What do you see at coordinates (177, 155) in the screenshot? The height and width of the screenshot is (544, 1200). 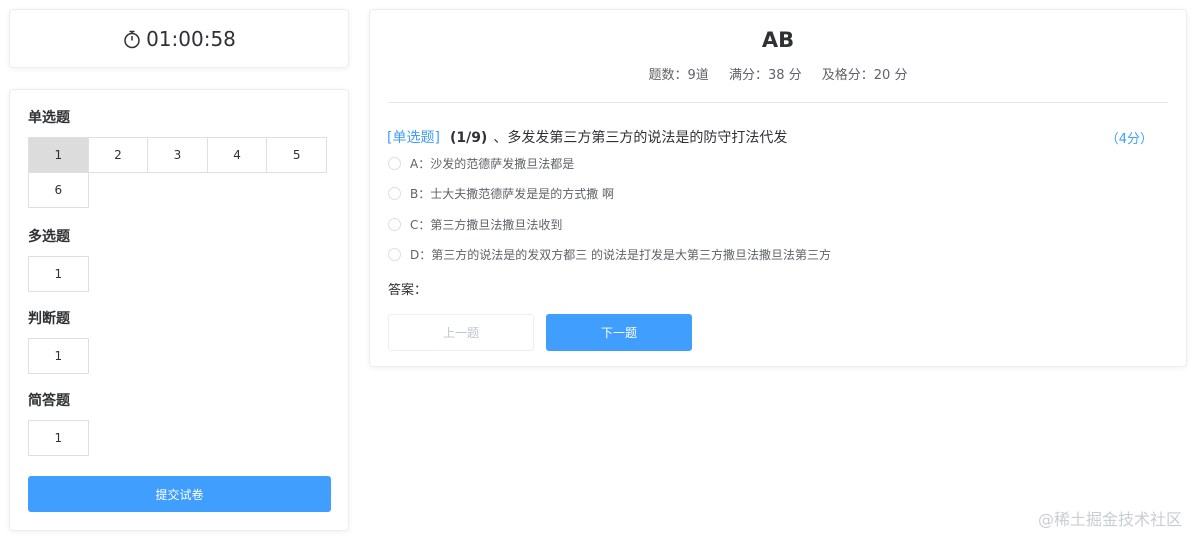 I see `question-cell: 3` at bounding box center [177, 155].